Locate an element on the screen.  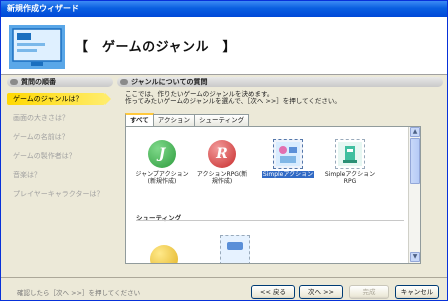
genre-item-action-rpg: R アクションRPG(新規作成) is located at coordinates (222, 162).